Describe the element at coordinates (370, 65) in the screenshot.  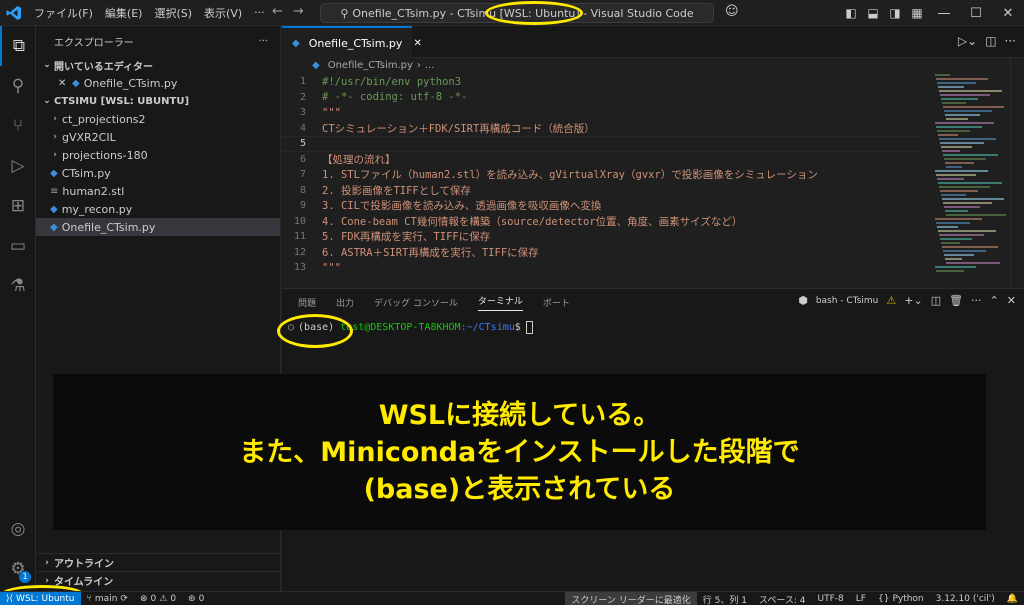
I see `breadcrumb-file: Onefile_CTsim.py` at that location.